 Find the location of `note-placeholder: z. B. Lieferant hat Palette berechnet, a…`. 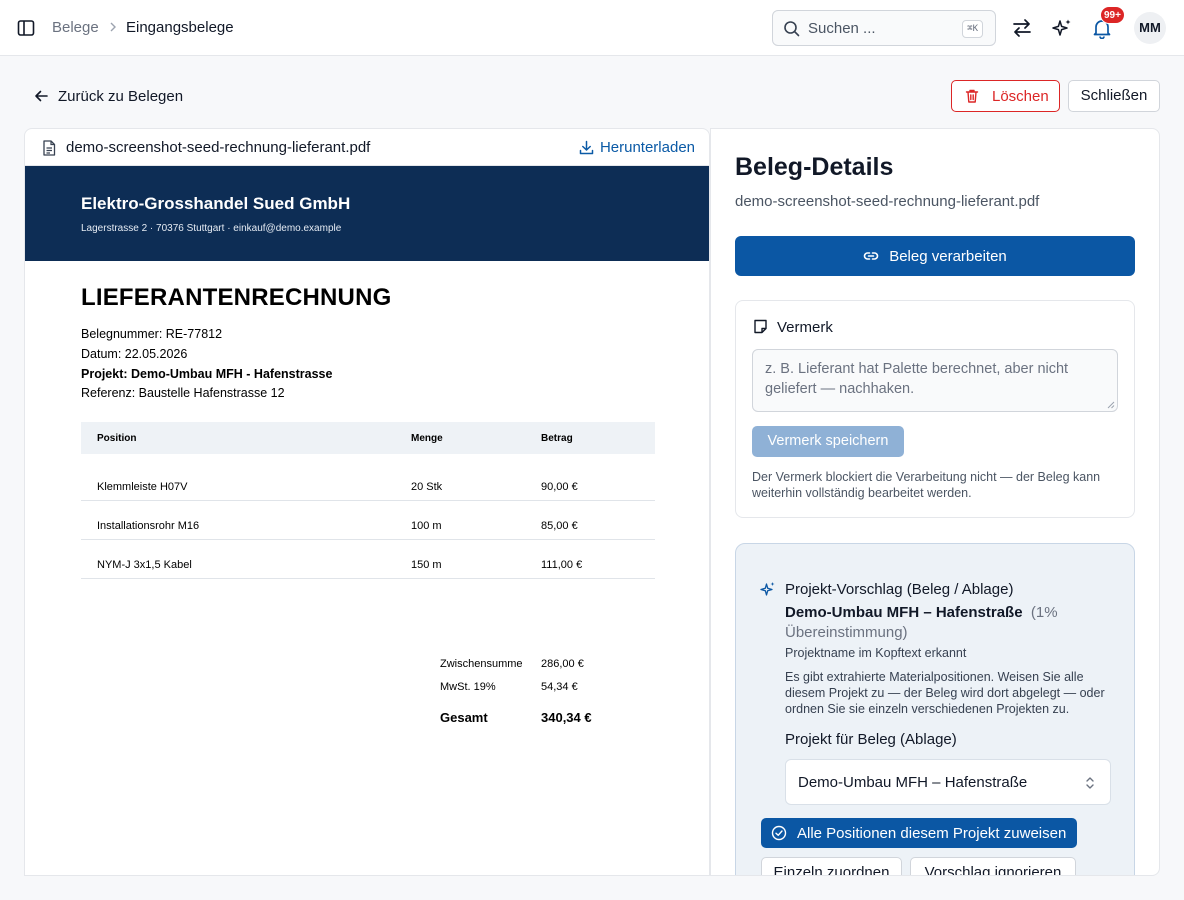

note-placeholder: z. B. Lieferant hat Palette berechnet, a… is located at coordinates (917, 379).